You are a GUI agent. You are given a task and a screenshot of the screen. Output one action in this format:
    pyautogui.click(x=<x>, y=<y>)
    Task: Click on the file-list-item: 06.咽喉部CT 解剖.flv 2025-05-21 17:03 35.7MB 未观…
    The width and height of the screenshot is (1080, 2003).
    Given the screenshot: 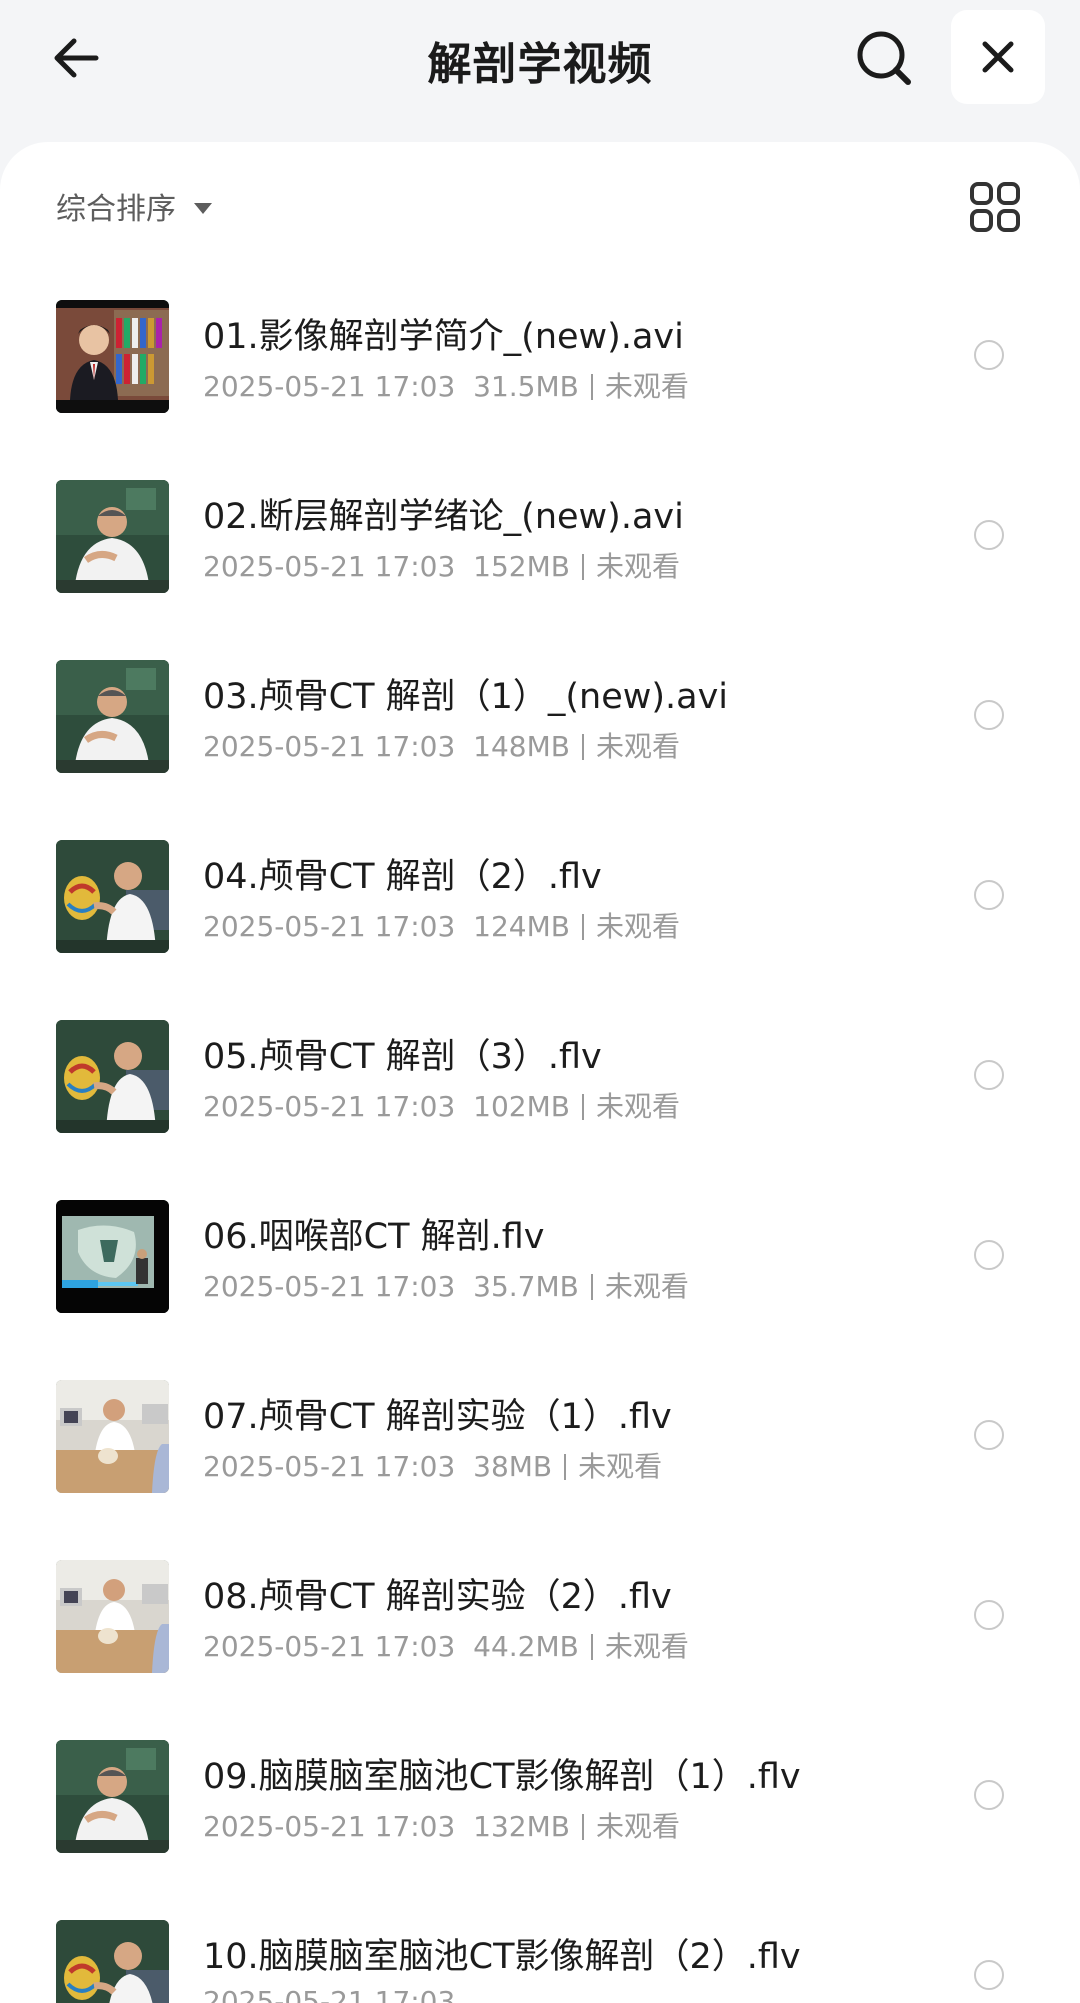 What is the action you would take?
    pyautogui.click(x=540, y=1260)
    